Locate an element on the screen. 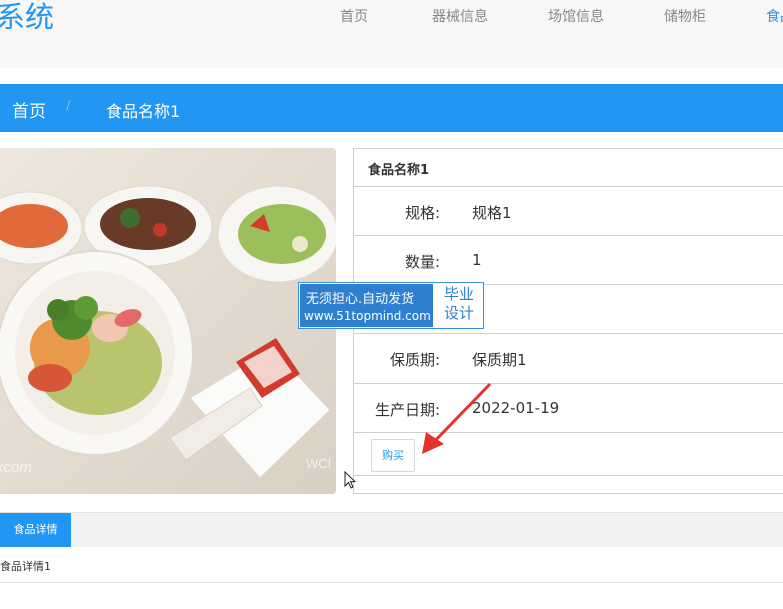 This screenshot has width=783, height=609. red-arrow-icon is located at coordinates (457, 418).